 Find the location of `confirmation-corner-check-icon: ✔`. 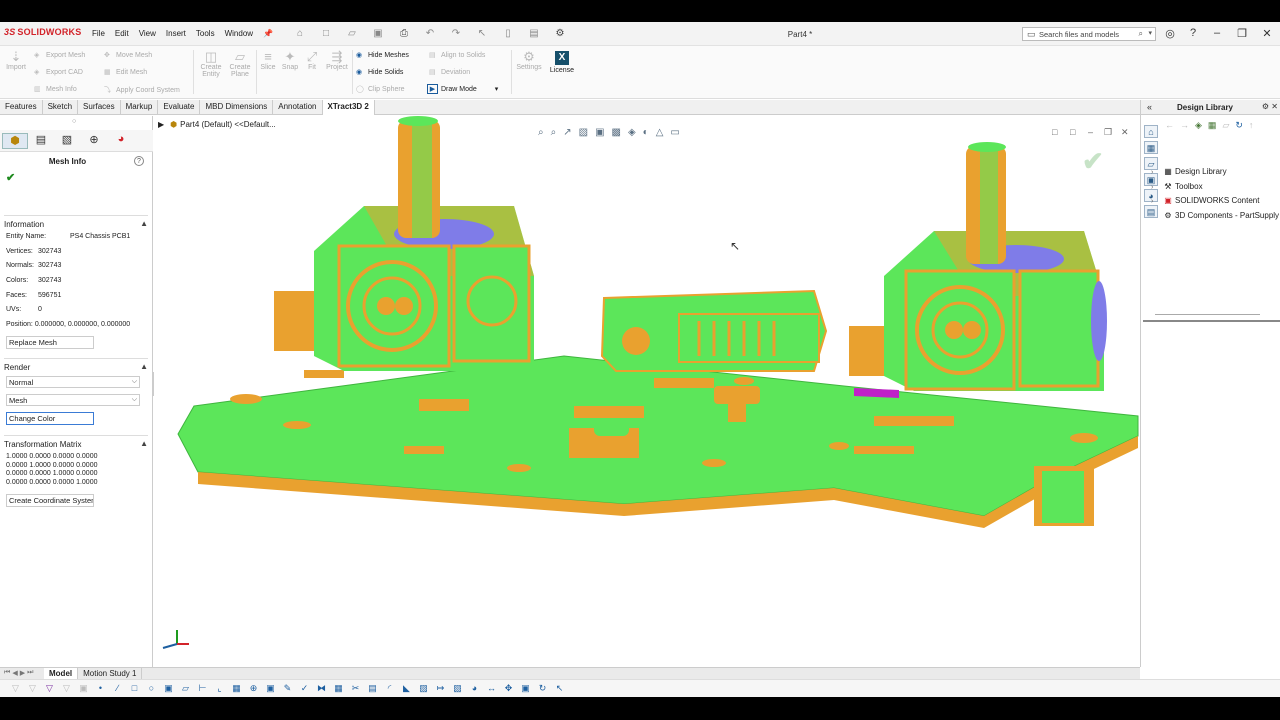

confirmation-corner-check-icon: ✔ is located at coordinates (1093, 161).